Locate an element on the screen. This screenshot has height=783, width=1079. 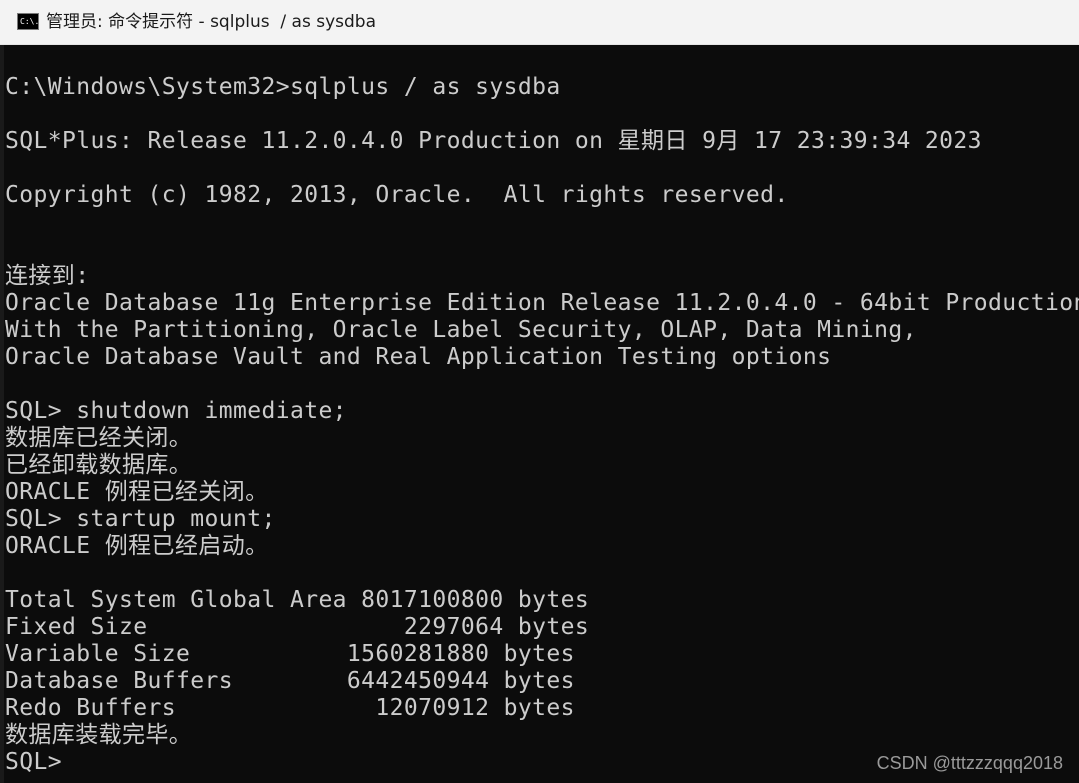
console-line-instance-shutdown: ORACLE 例程已经关闭。 is located at coordinates (137, 492).